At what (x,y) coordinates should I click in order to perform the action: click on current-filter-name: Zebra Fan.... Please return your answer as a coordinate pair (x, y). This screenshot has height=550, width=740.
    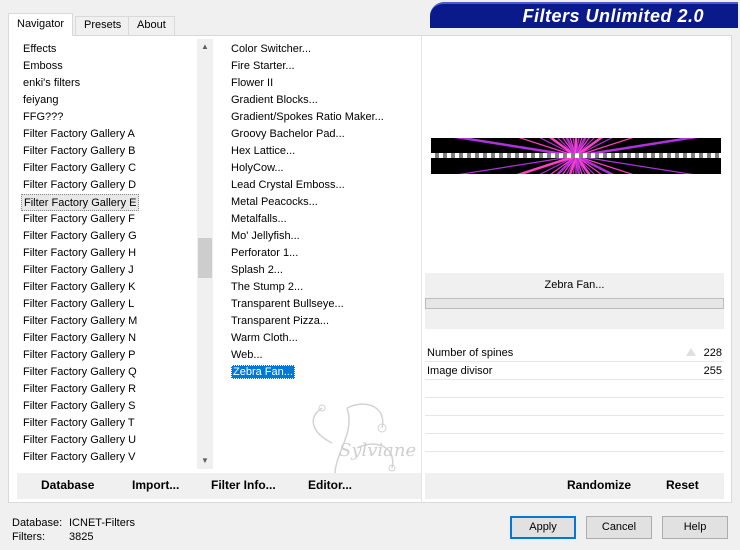
    Looking at the image, I should click on (574, 285).